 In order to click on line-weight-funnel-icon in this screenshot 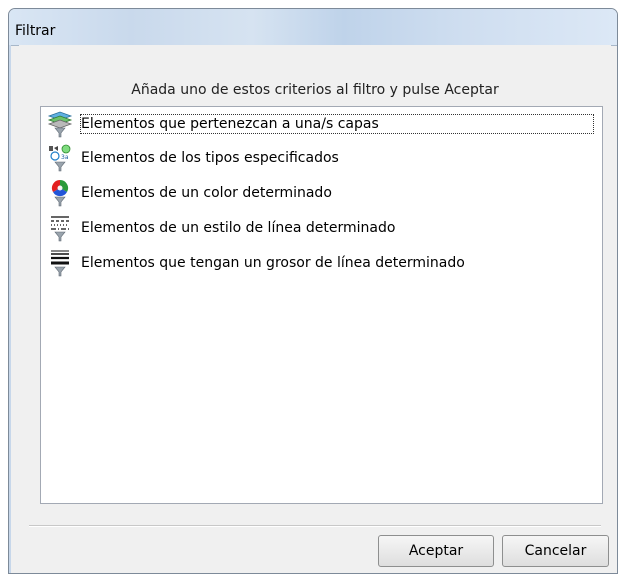, I will do `click(60, 263)`.